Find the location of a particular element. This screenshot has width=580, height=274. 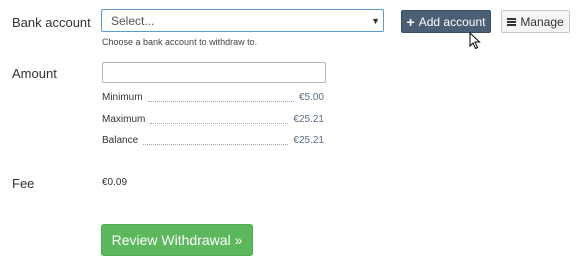

bank-account-help-text: Choose a bank account to withdraw to. is located at coordinates (180, 42).